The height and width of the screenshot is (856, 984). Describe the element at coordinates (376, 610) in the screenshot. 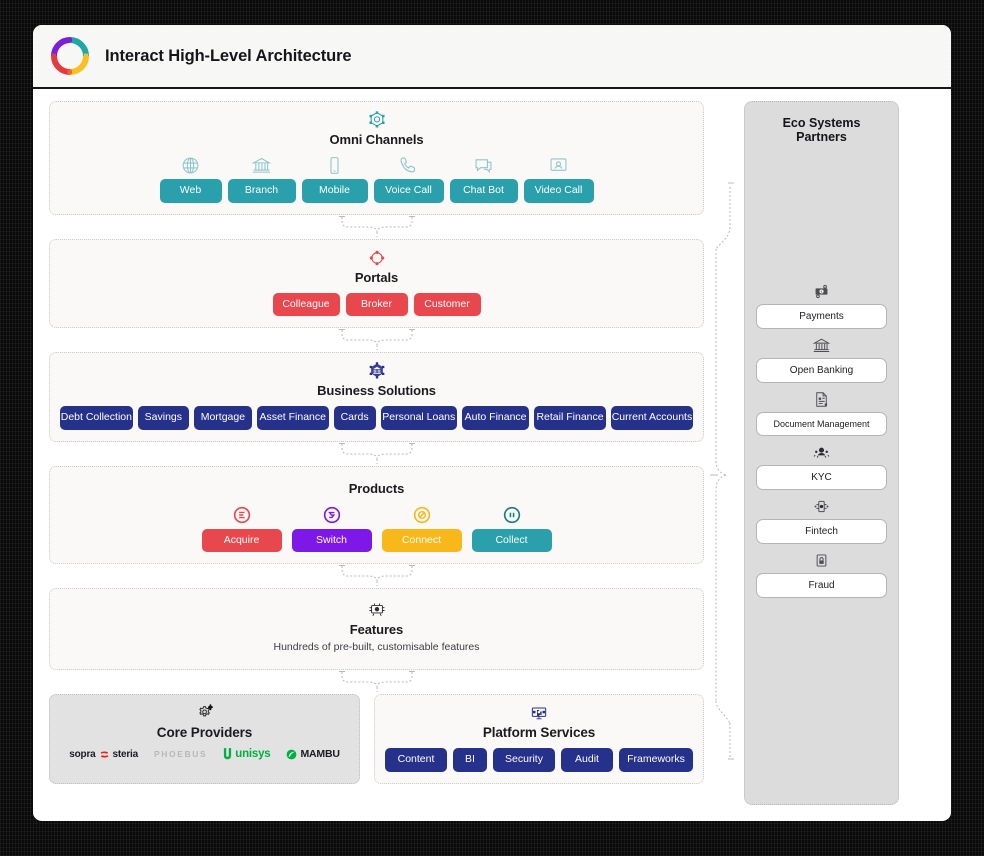

I see `features-chip-icon` at that location.